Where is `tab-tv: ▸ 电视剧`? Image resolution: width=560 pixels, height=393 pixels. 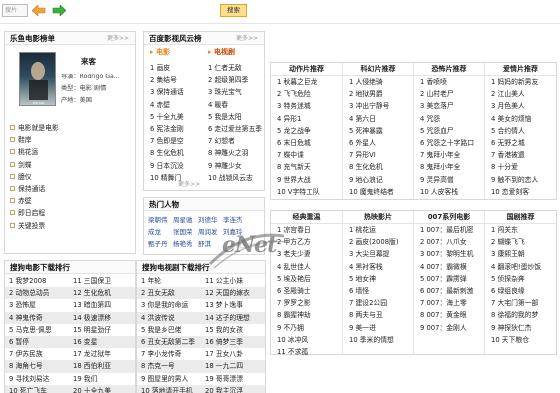
tab-tv: ▸ 电视剧 is located at coordinates (221, 52).